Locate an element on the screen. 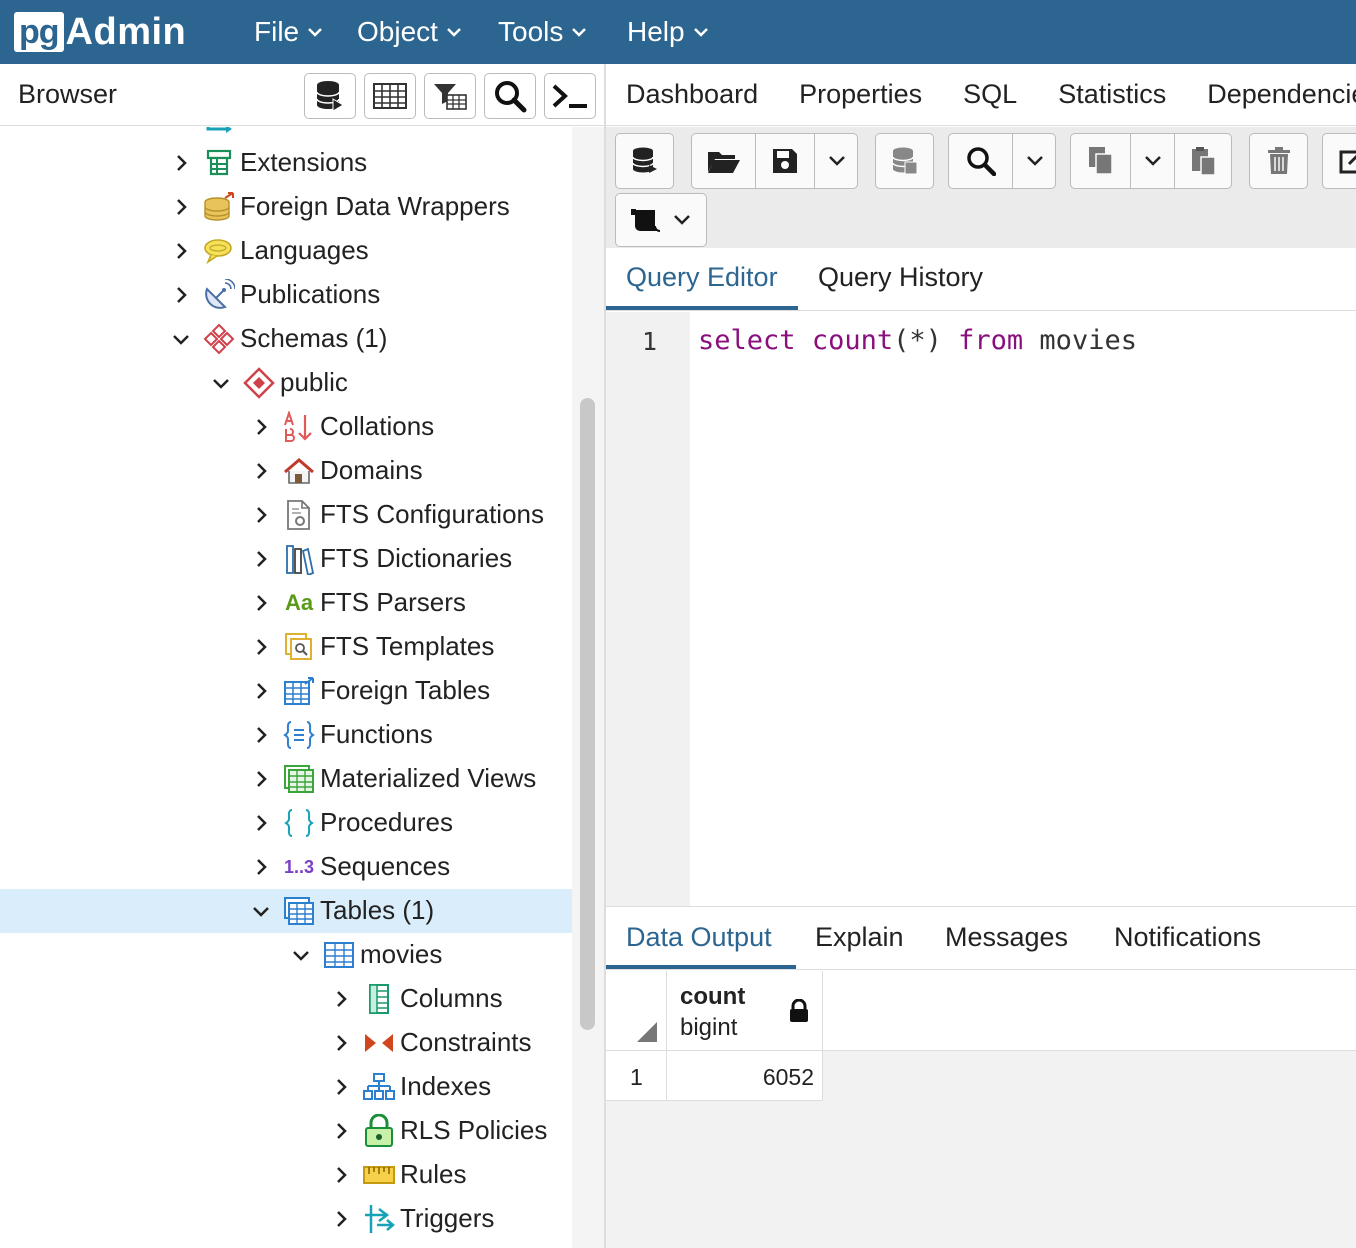 This screenshot has width=1356, height=1248. column-header-count: count bigint is located at coordinates (745, 1011).